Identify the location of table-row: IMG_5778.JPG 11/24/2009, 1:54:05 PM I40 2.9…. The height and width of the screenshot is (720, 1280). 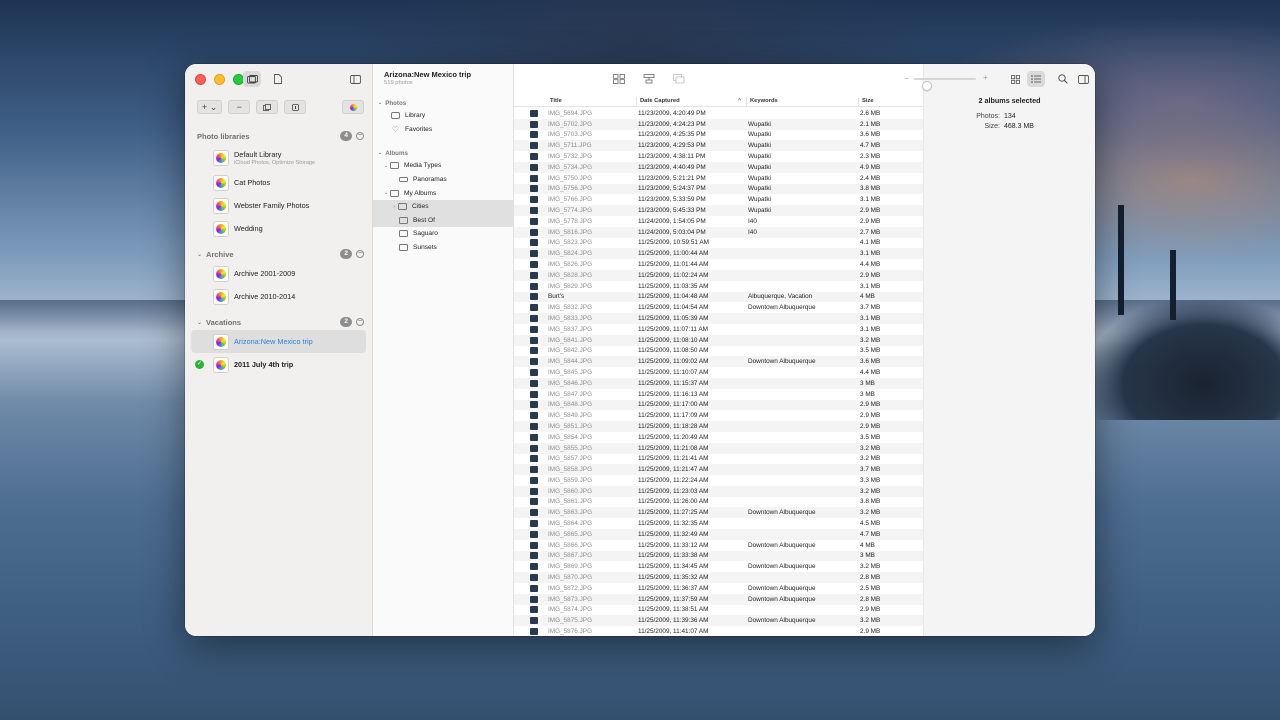
(718, 221).